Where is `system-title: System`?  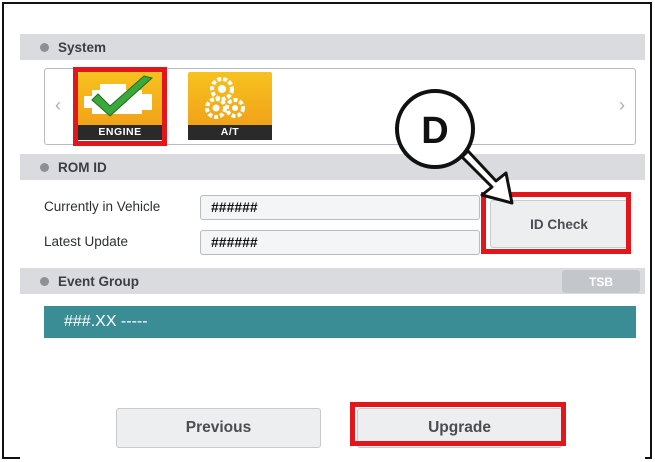
system-title: System is located at coordinates (82, 47).